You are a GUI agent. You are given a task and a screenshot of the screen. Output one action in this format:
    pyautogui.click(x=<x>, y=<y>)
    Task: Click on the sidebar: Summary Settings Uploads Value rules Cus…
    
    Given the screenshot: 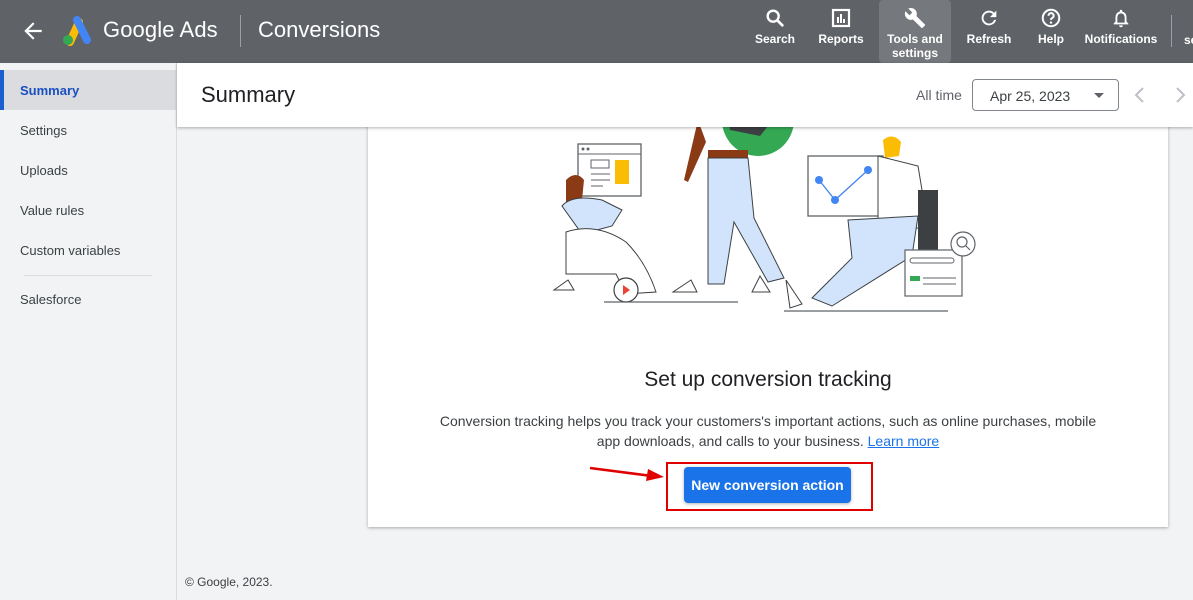 What is the action you would take?
    pyautogui.click(x=88, y=331)
    